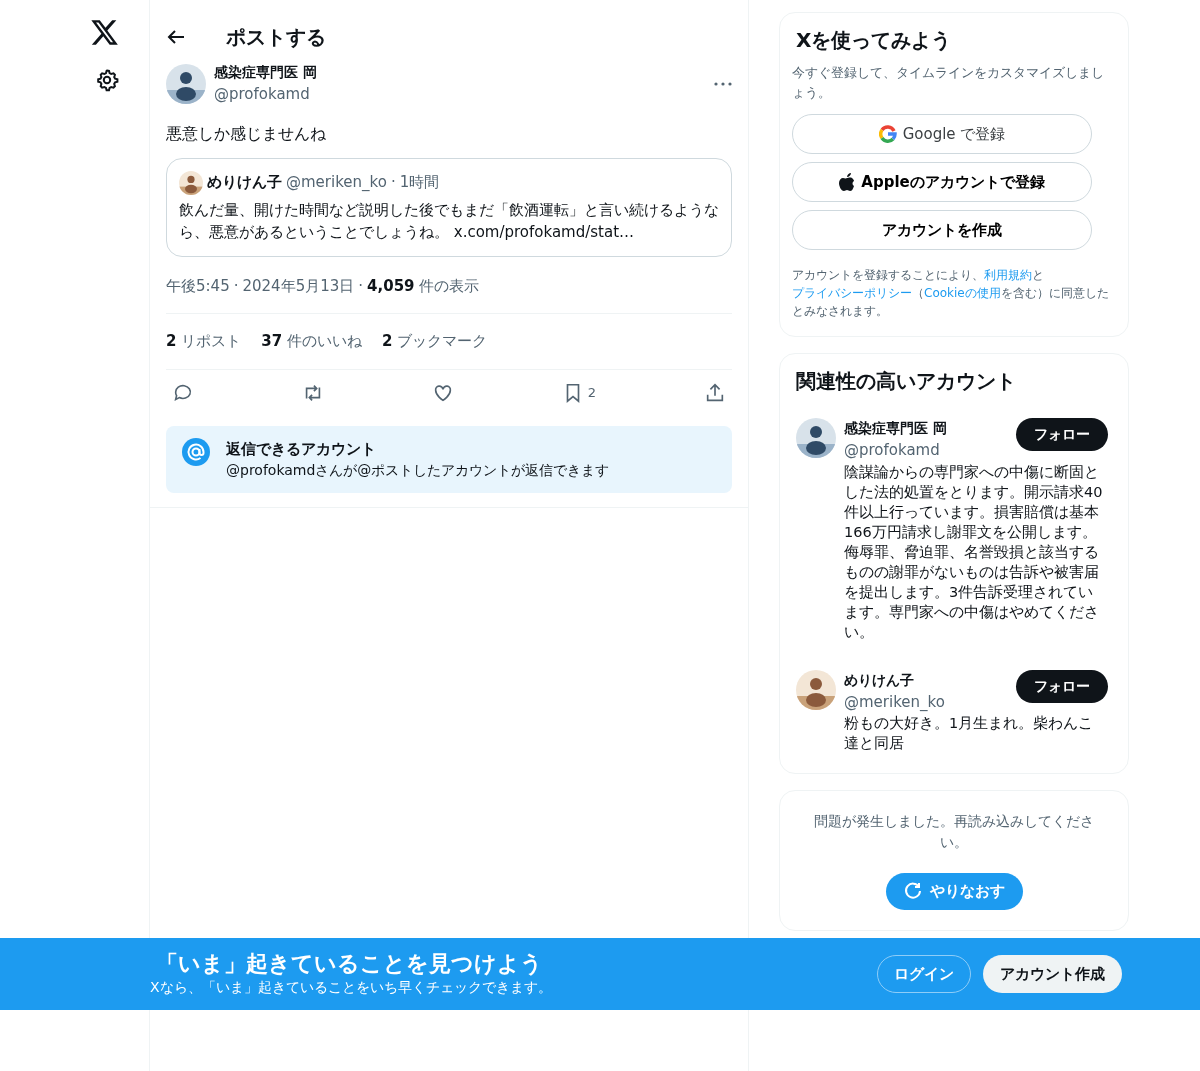  Describe the element at coordinates (874, 40) in the screenshot. I see `card-title: Xを使ってみよう` at that location.